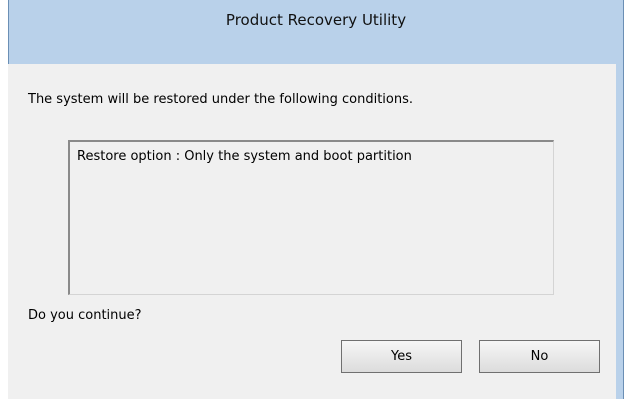 Image resolution: width=624 pixels, height=399 pixels. What do you see at coordinates (539, 356) in the screenshot?
I see `no-button: No` at bounding box center [539, 356].